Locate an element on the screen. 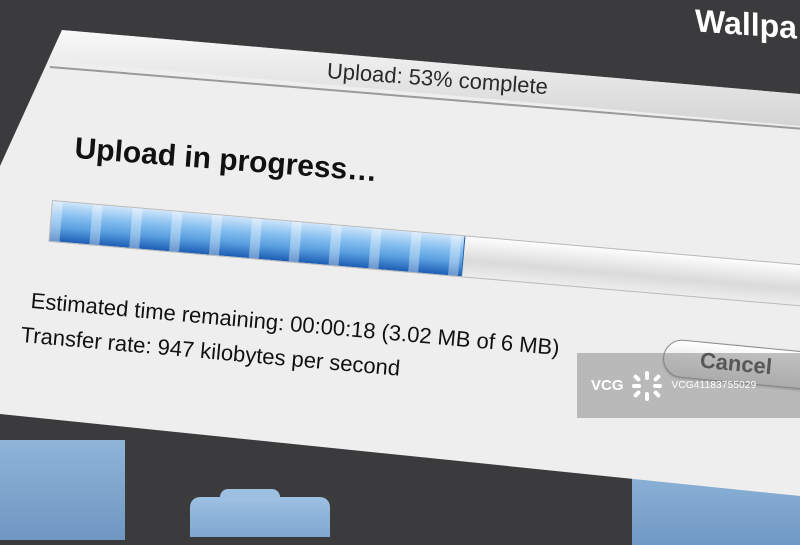 The height and width of the screenshot is (545, 800). watermark: VCG VCG41183755029 is located at coordinates (688, 385).